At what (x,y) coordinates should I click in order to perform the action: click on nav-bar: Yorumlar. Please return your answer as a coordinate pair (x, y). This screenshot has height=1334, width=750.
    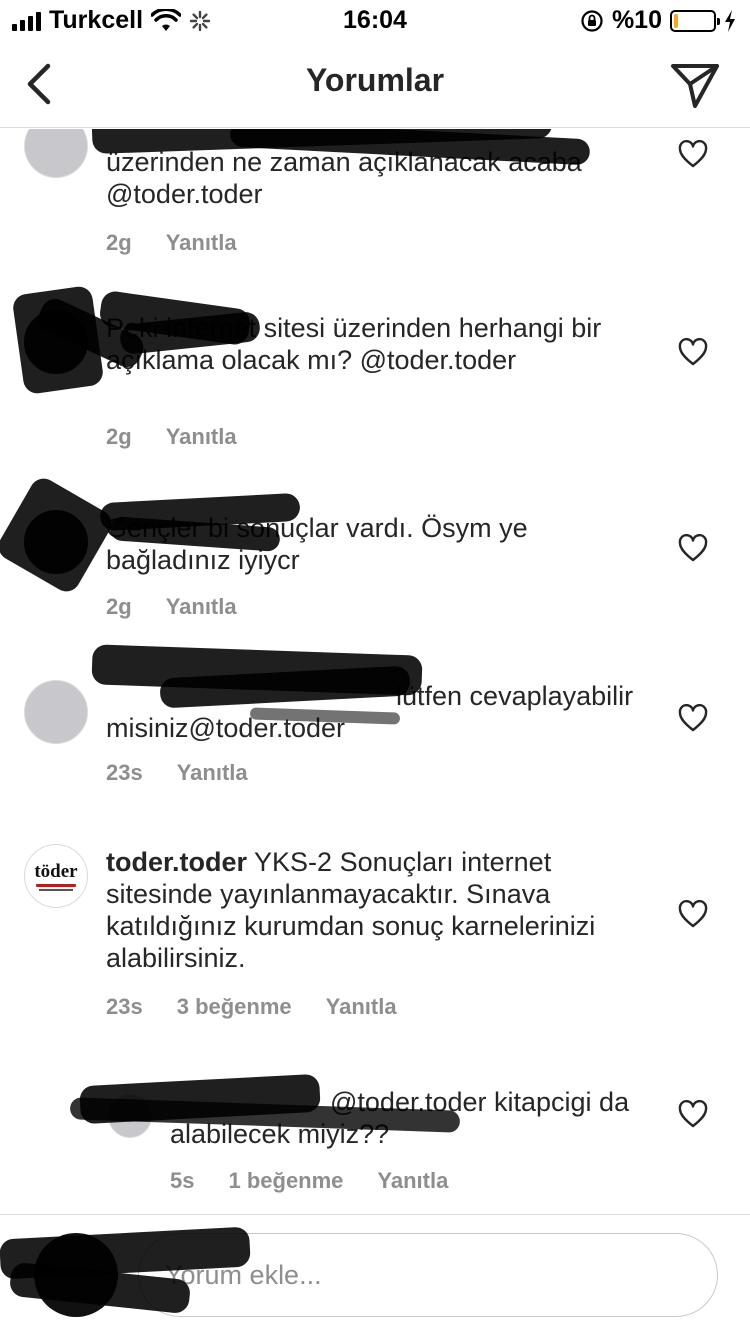
    Looking at the image, I should click on (375, 84).